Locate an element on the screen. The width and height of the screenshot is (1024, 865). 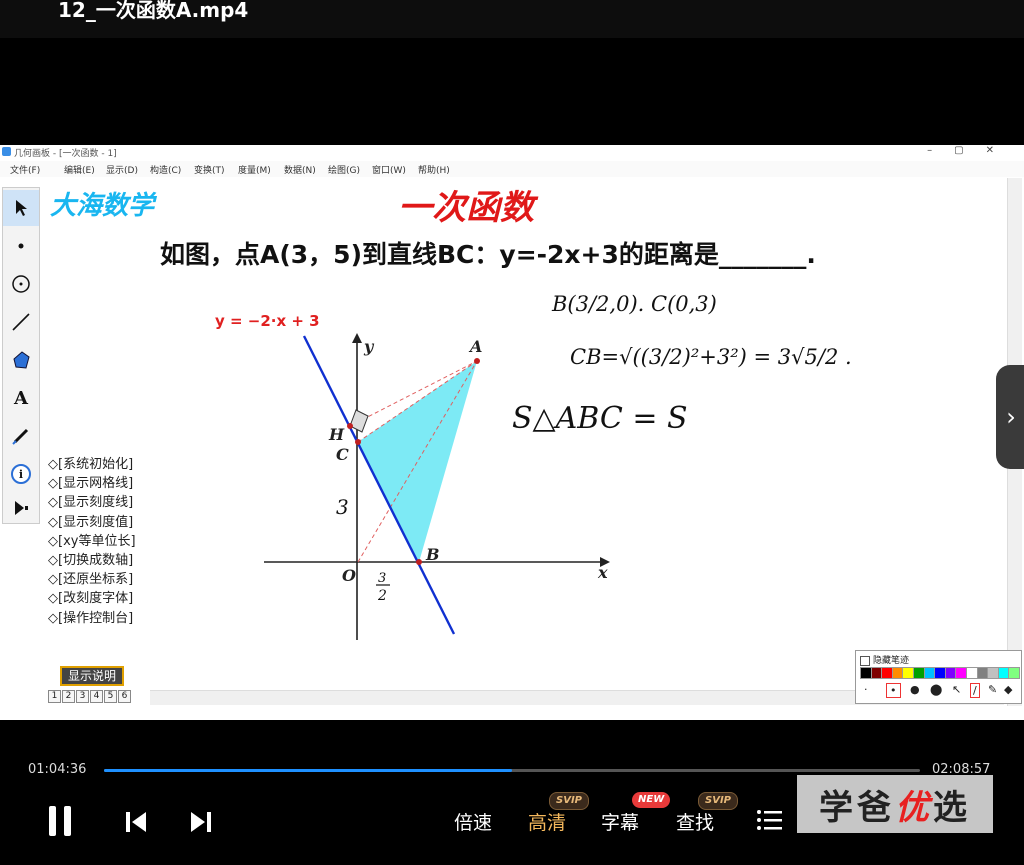
hide-ink-toggle: 隐藏笔迹 is located at coordinates (884, 659).